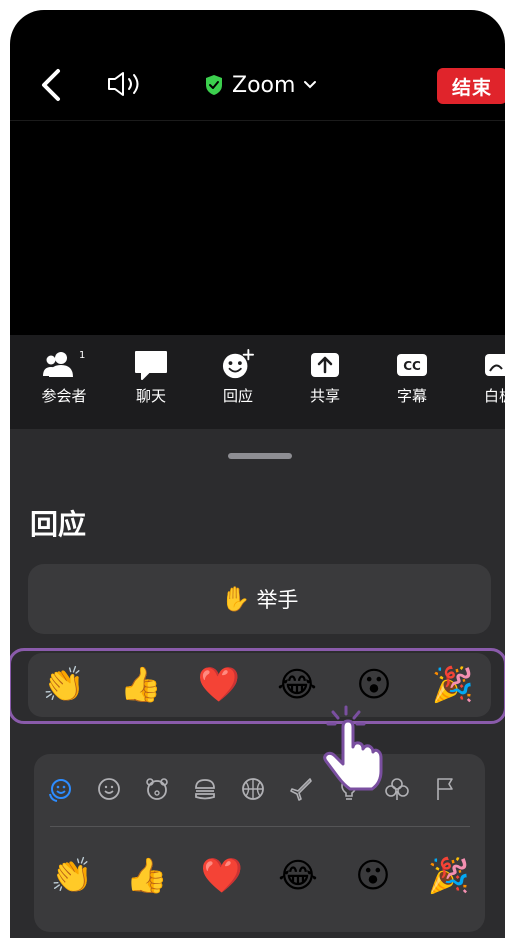 This screenshot has height=938, width=505. What do you see at coordinates (482, 377) in the screenshot?
I see `toolbar-whiteboard: 白板` at bounding box center [482, 377].